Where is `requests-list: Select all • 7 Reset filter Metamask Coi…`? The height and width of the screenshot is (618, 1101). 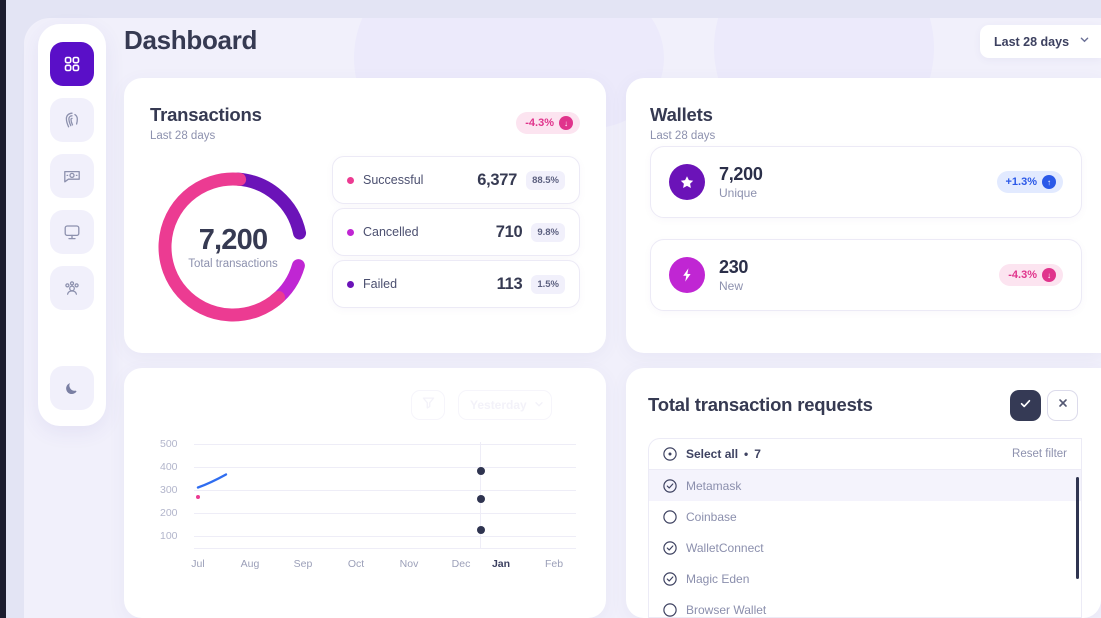
requests-list: Select all • 7 Reset filter Metamask Coi… is located at coordinates (865, 528).